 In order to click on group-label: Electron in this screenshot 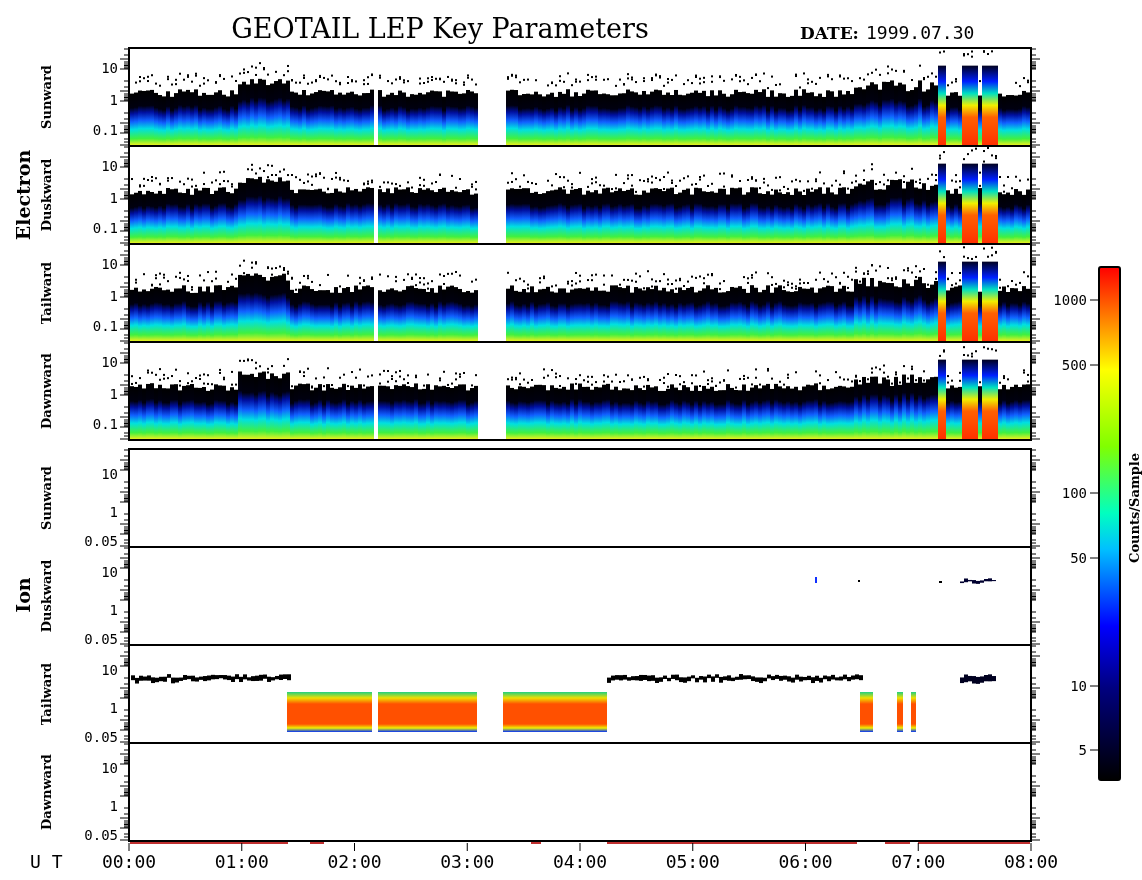, I will do `click(23, 195)`.